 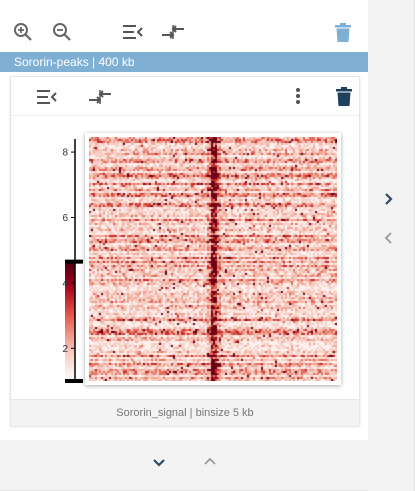 What do you see at coordinates (65, 349) in the screenshot?
I see `colorbar-tick-label: 2` at bounding box center [65, 349].